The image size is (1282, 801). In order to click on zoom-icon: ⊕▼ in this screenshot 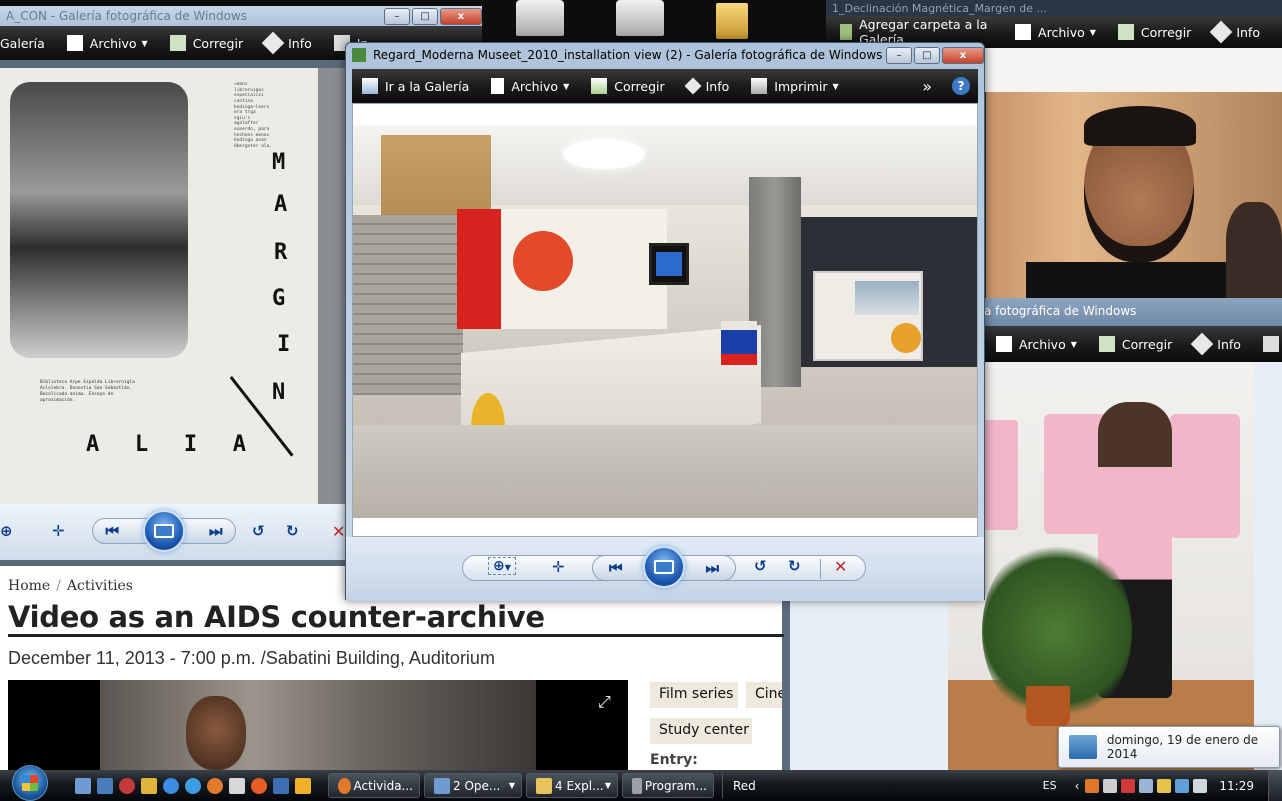, I will do `click(502, 566)`.